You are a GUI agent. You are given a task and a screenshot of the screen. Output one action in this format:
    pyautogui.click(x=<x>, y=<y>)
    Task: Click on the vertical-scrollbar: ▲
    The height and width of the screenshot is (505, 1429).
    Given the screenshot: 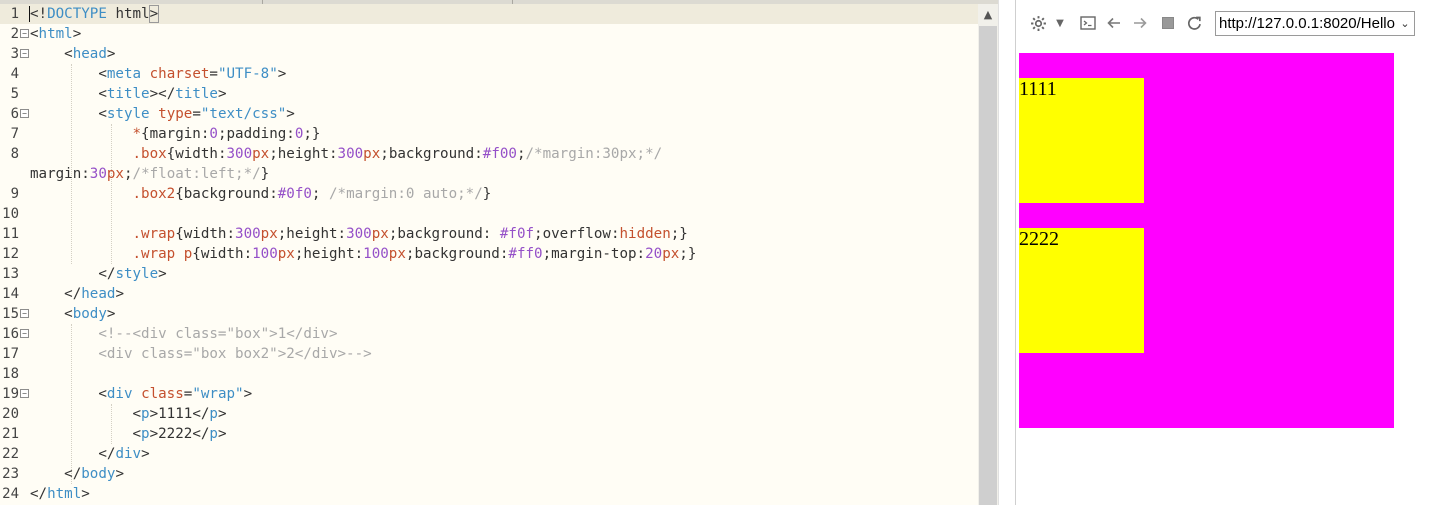 What is the action you would take?
    pyautogui.click(x=988, y=254)
    